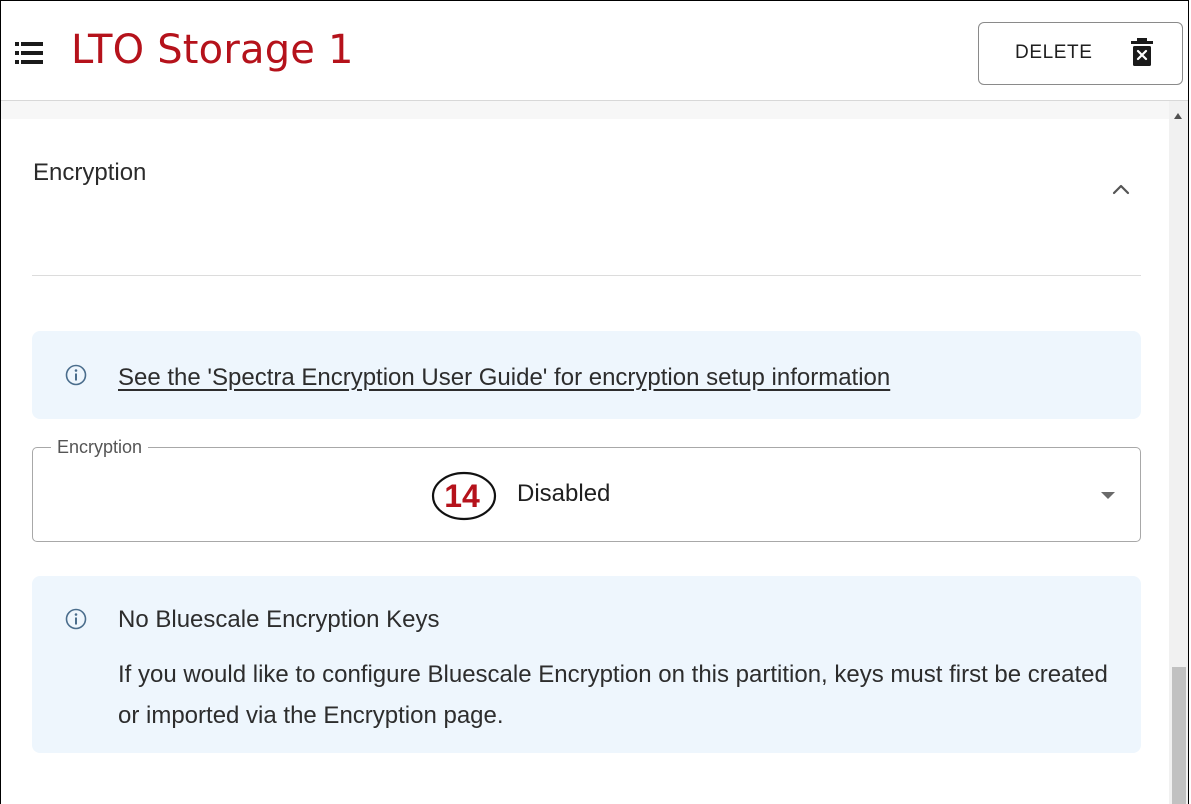 This screenshot has height=804, width=1191. What do you see at coordinates (1054, 52) in the screenshot?
I see `delete-button-label: DELETE` at bounding box center [1054, 52].